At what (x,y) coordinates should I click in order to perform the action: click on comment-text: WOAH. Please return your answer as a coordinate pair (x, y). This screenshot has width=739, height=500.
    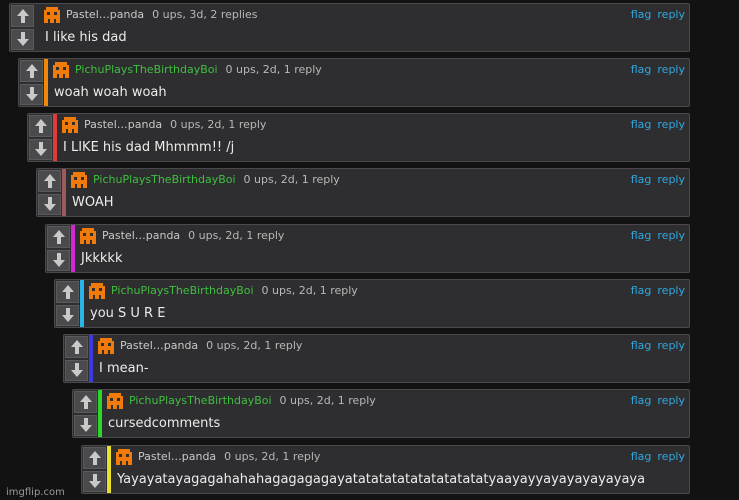
    Looking at the image, I should click on (93, 202).